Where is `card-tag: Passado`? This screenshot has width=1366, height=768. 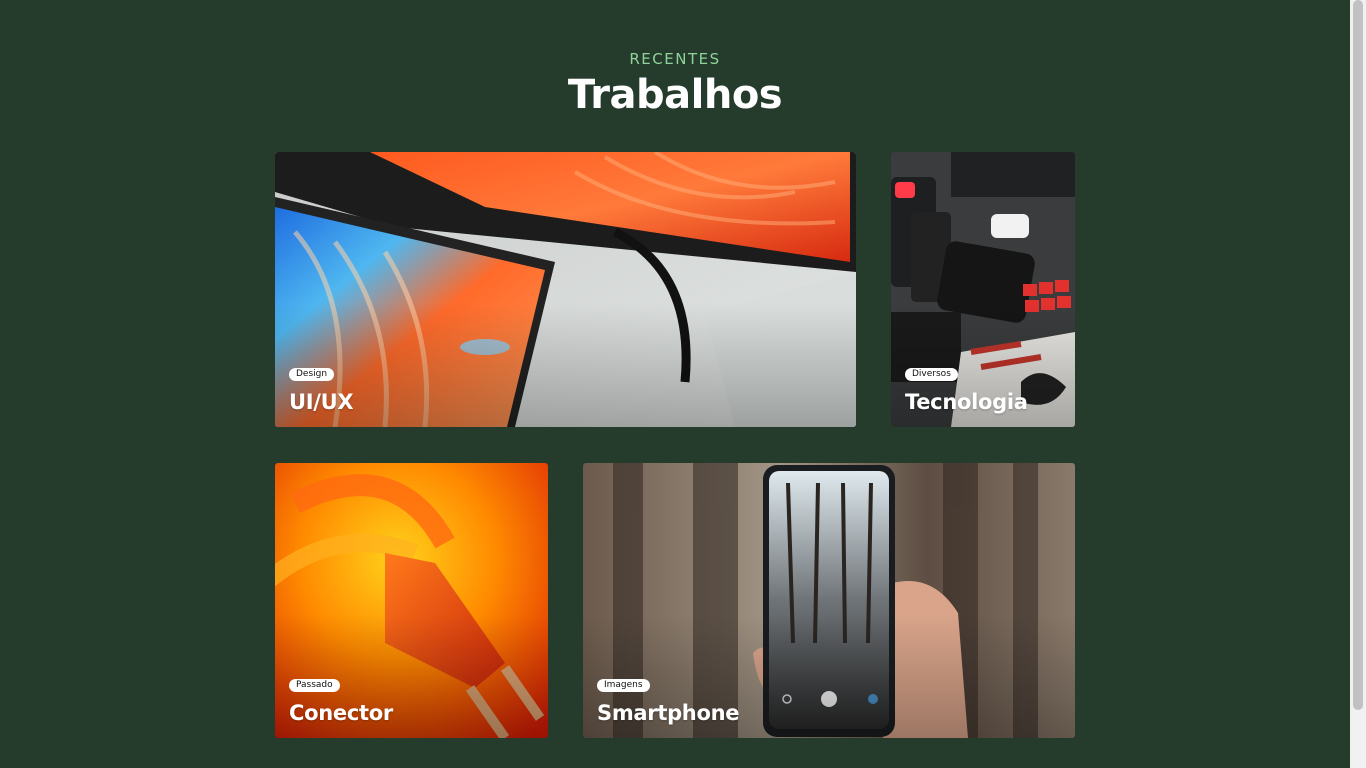 card-tag: Passado is located at coordinates (314, 685).